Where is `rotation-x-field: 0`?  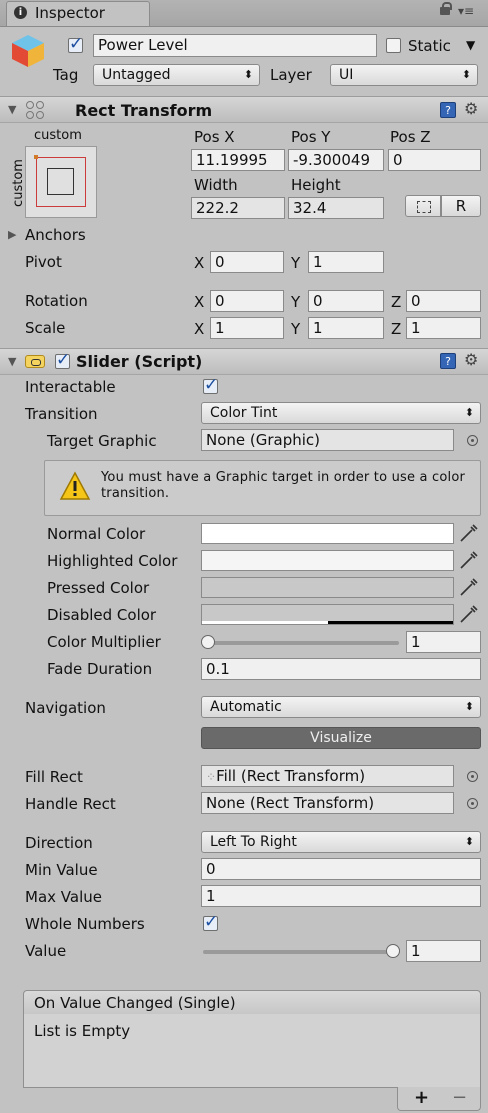 rotation-x-field: 0 is located at coordinates (247, 301).